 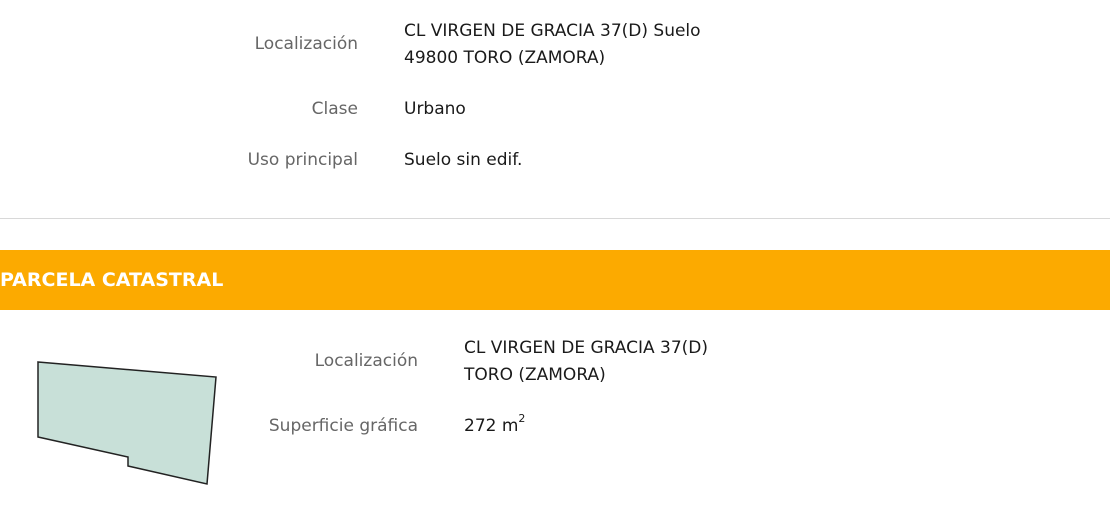 What do you see at coordinates (555, 218) in the screenshot?
I see `section-divider` at bounding box center [555, 218].